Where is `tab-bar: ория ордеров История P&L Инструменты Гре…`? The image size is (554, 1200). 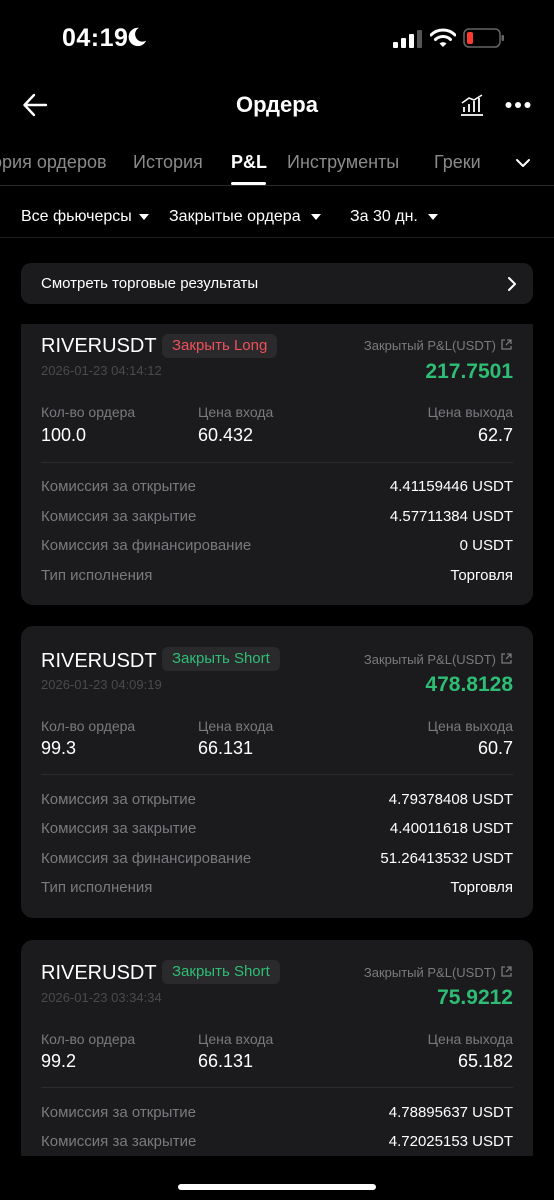 tab-bar: ория ордеров История P&L Инструменты Гре… is located at coordinates (277, 163).